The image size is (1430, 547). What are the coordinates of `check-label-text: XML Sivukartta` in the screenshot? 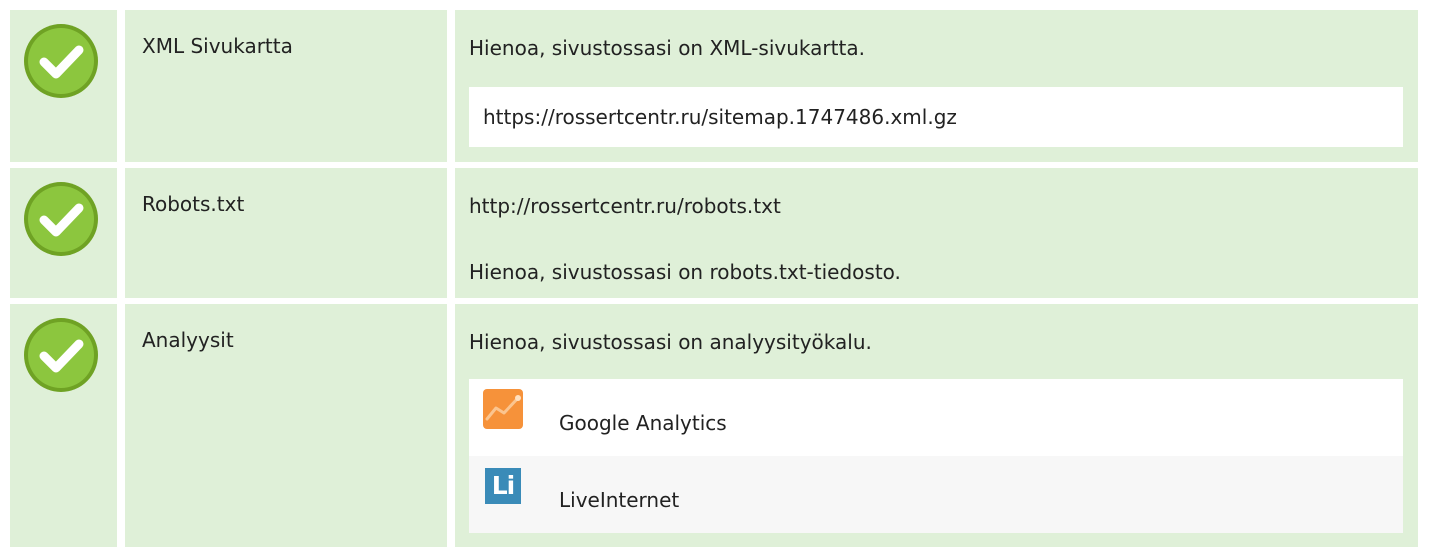 It's located at (217, 46).